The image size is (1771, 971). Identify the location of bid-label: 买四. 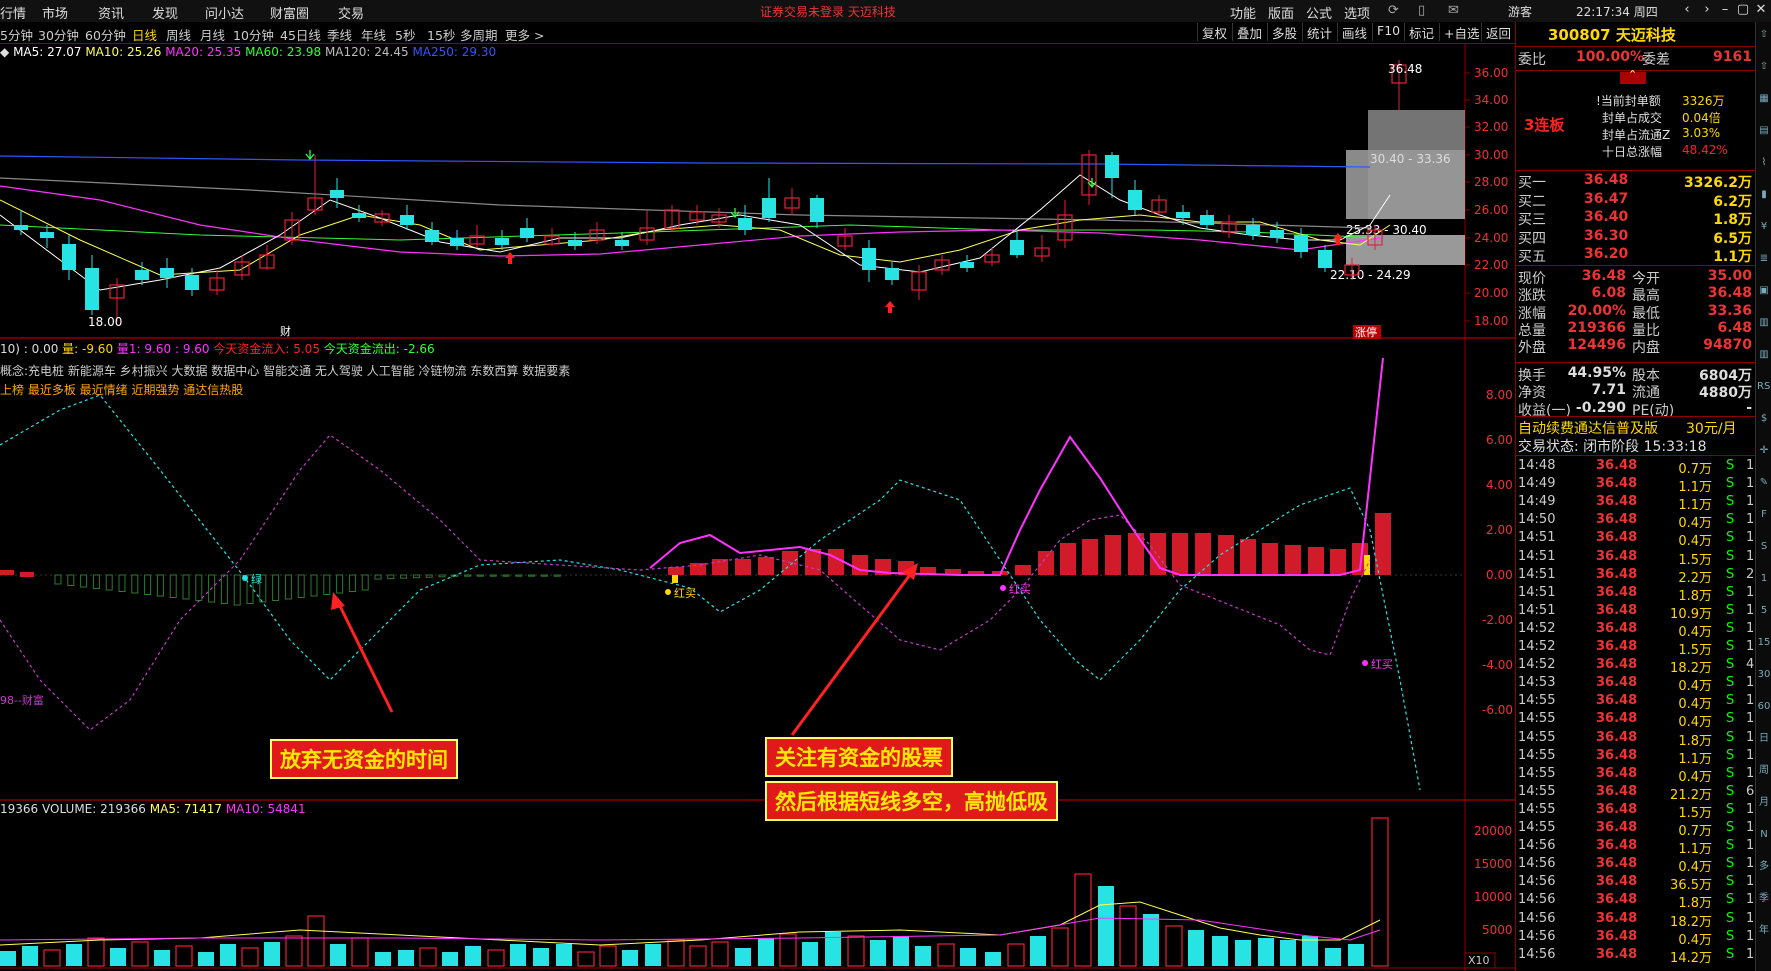
(1532, 238).